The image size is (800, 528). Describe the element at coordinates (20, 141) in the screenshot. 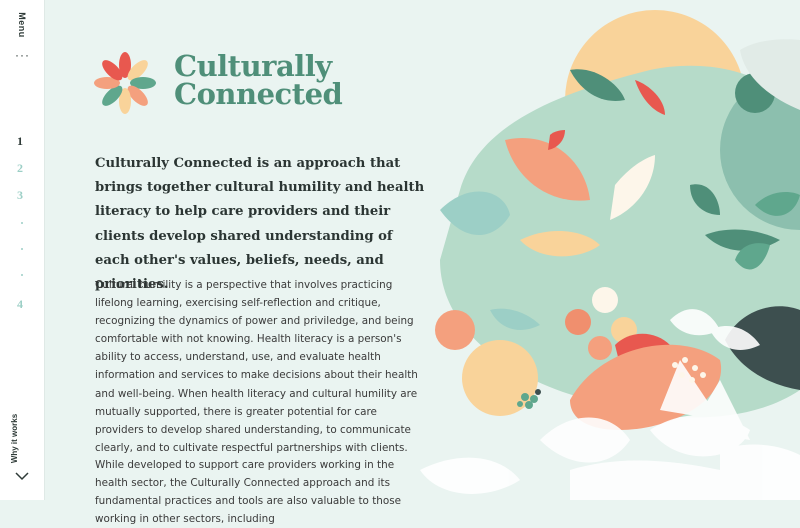

I see `page-link-1: 1` at that location.